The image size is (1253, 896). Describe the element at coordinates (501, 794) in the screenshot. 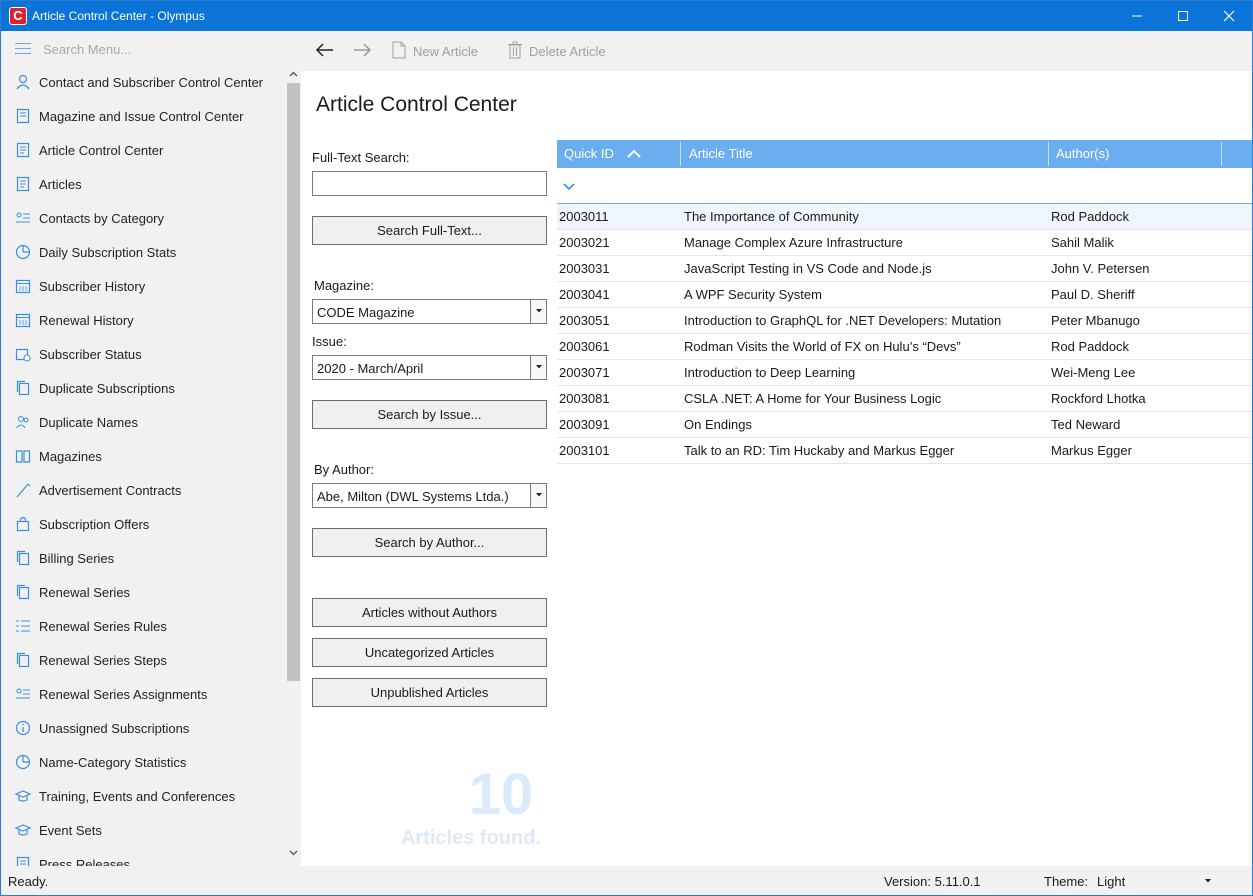

I see `result-count: 10` at that location.